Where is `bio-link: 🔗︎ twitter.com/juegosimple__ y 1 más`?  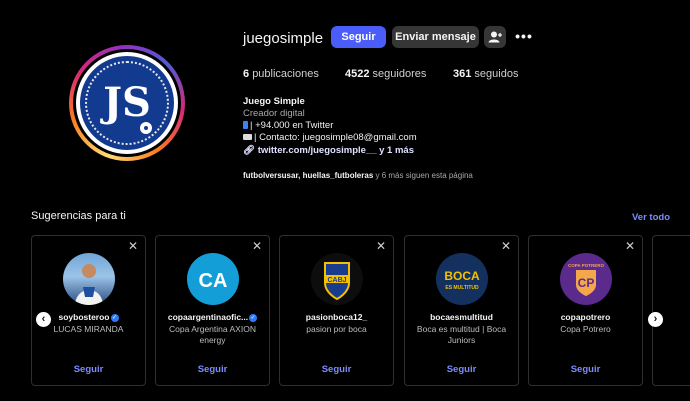
bio-link: 🔗︎ twitter.com/juegosimple__ y 1 más is located at coordinates (328, 151).